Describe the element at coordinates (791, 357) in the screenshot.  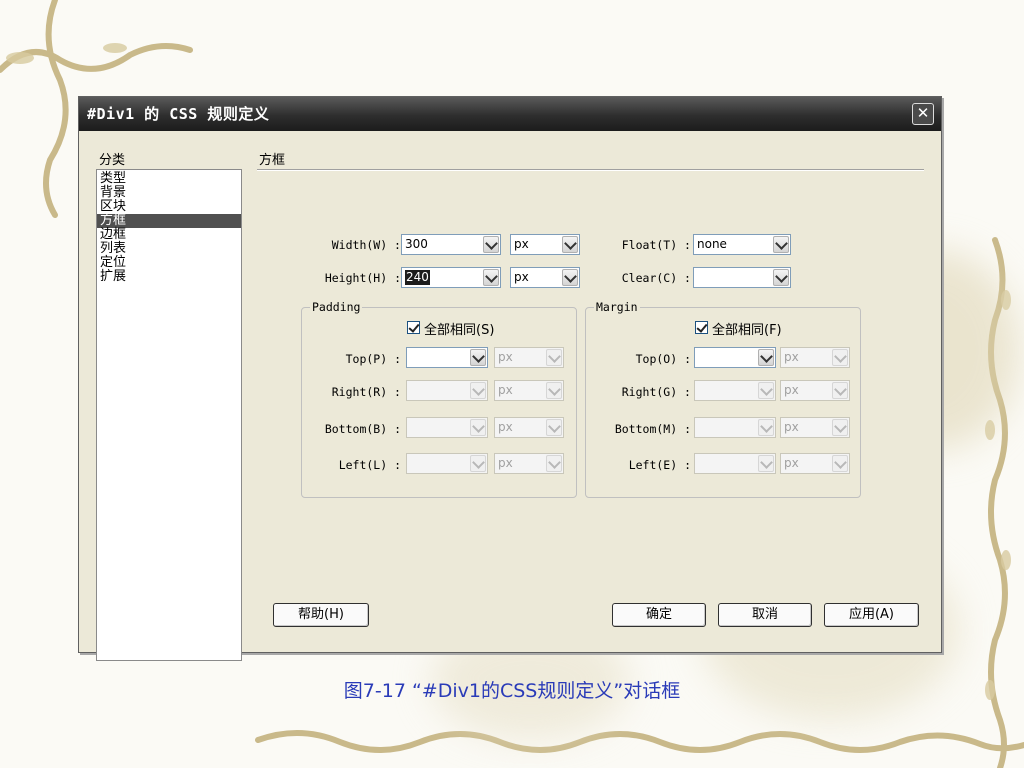
I see `margin-top-unit-value: px` at that location.